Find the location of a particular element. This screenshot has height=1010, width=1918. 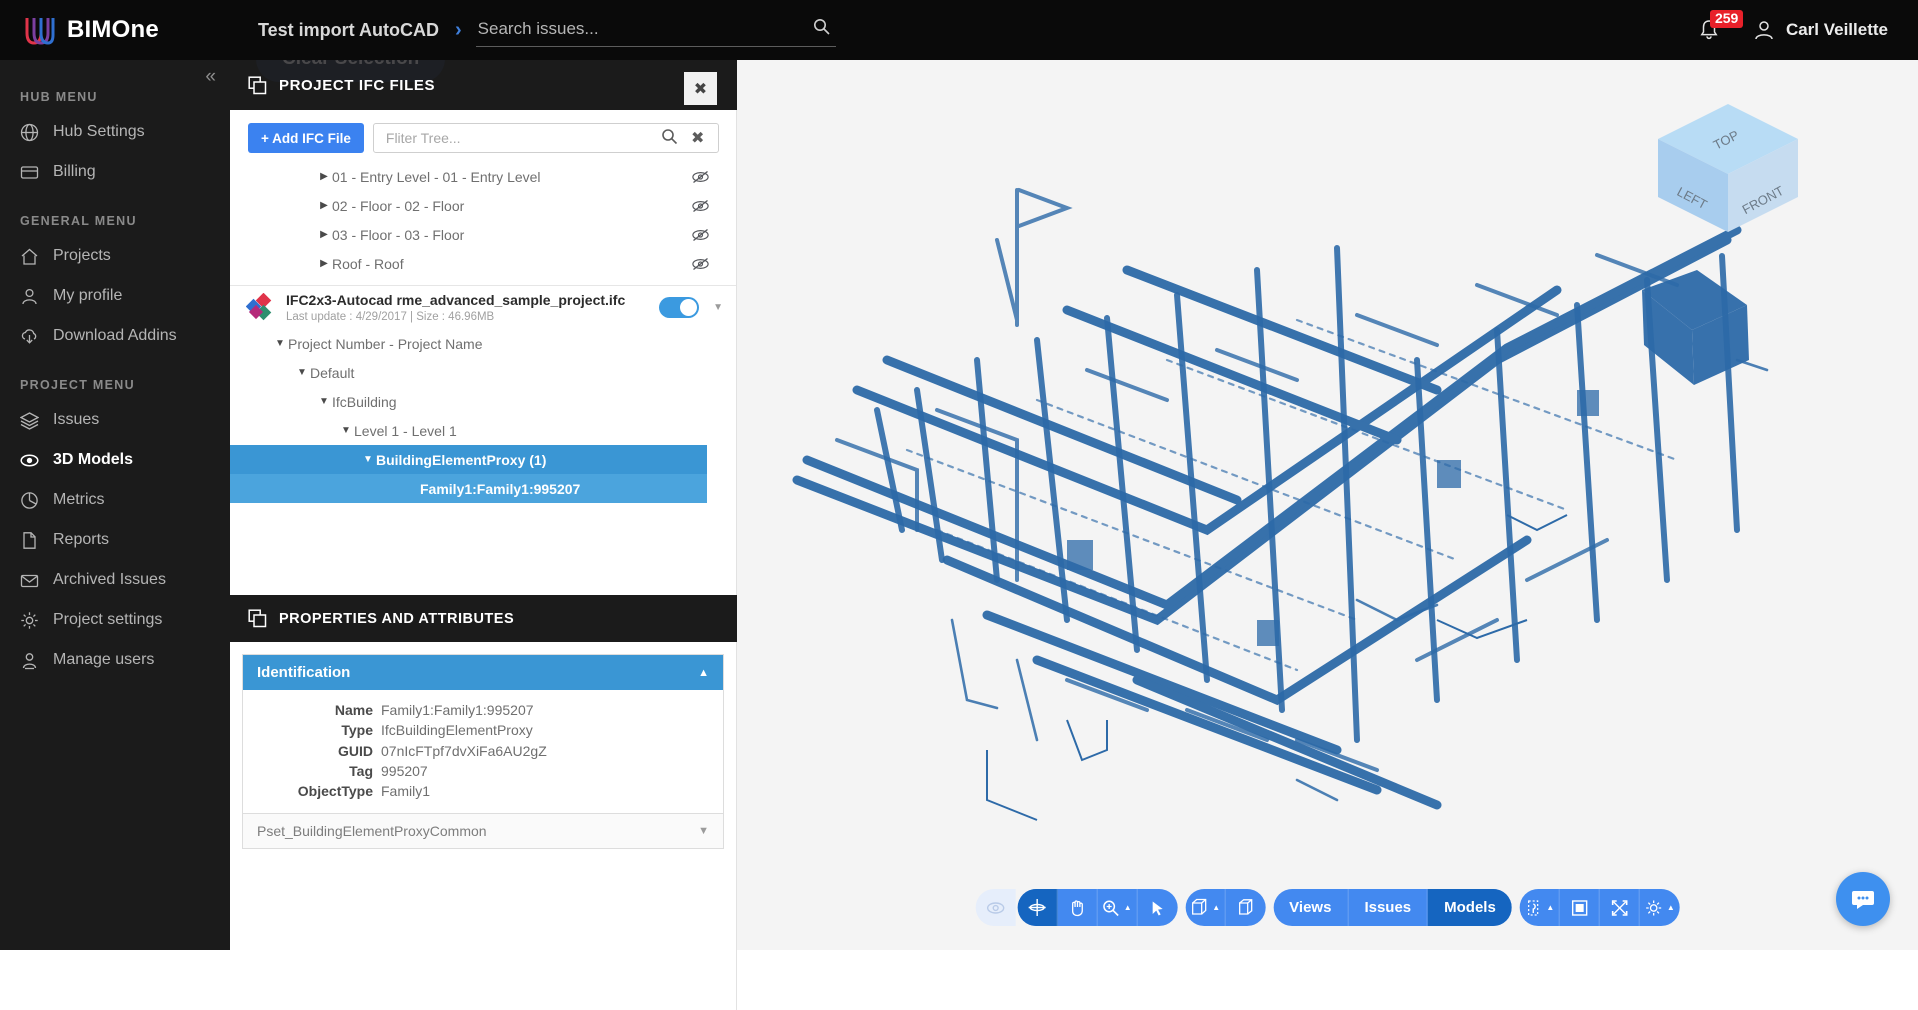

view-cube: TOP LEFT FRONT is located at coordinates (1728, 167).